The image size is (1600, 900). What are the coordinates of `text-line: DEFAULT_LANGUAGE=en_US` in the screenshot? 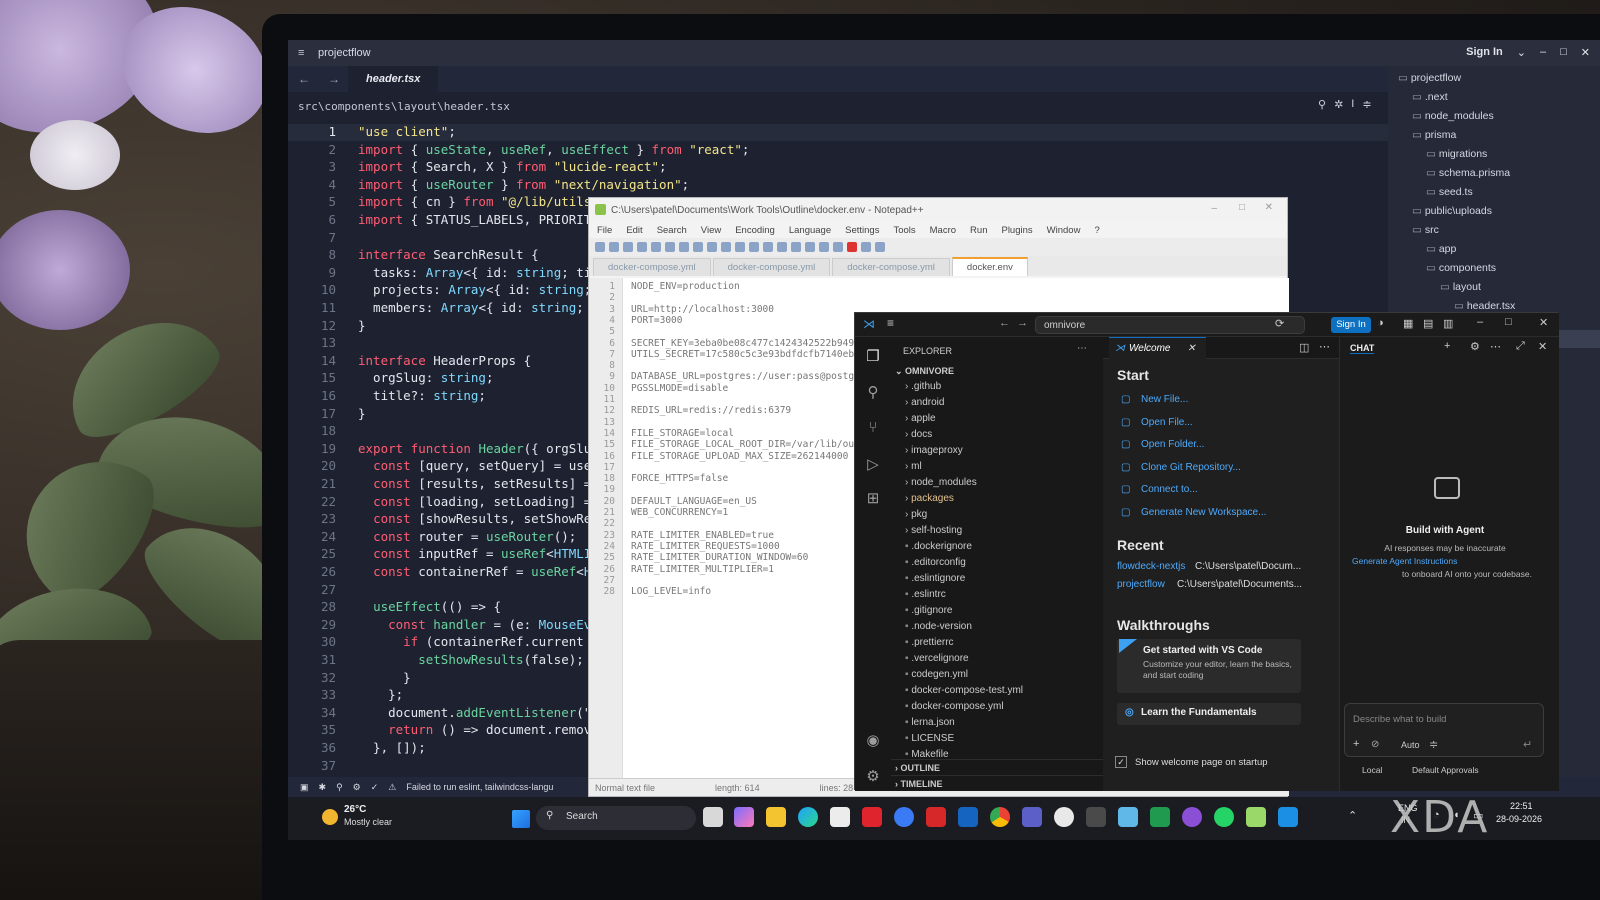 It's located at (694, 501).